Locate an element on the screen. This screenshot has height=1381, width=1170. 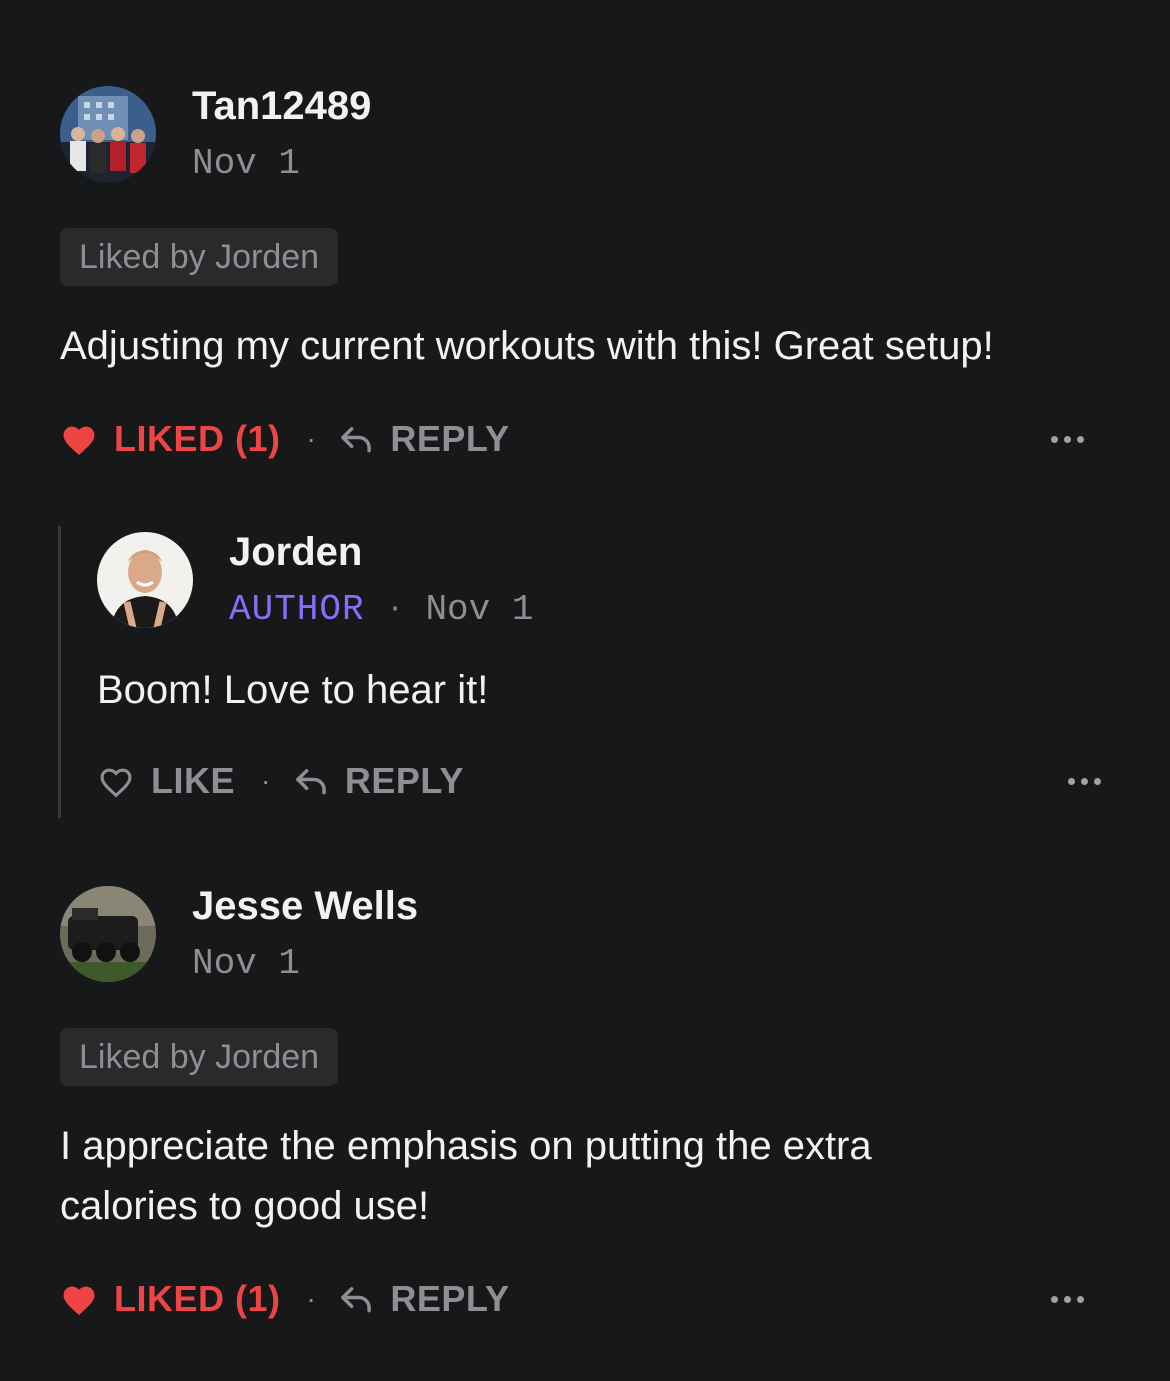
reply-actions: LIKE · REPLY is located at coordinates (612, 781).